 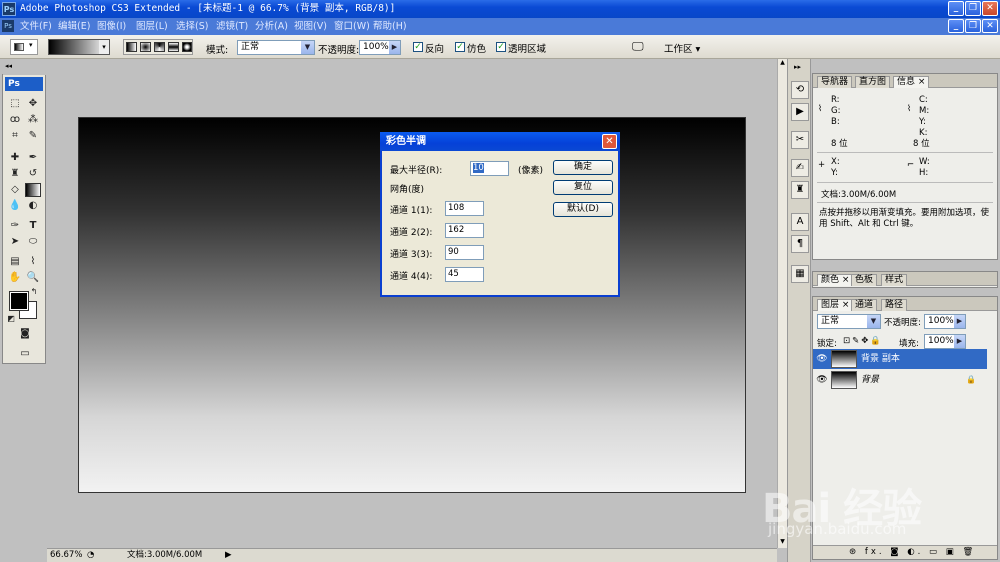 I want to click on lock-icons: ⊡✎✥🔒, so click(x=863, y=341).